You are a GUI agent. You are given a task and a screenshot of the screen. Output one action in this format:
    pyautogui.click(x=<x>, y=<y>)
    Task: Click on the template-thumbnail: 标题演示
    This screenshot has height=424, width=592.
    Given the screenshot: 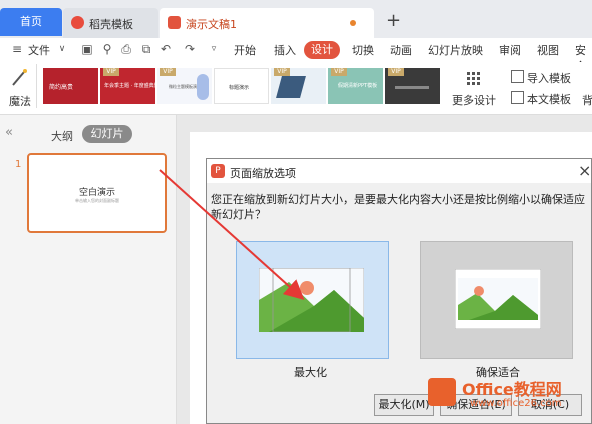 What is the action you would take?
    pyautogui.click(x=241, y=86)
    